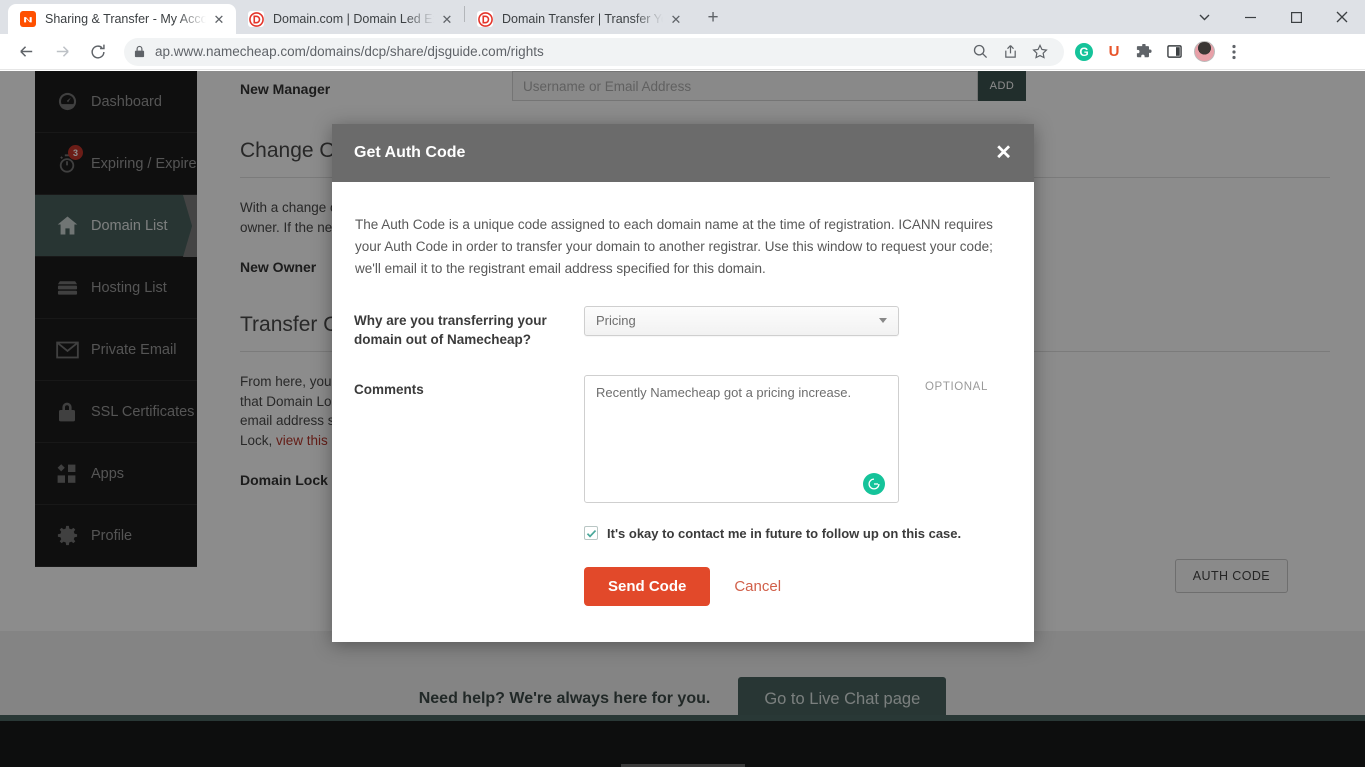 The width and height of the screenshot is (1365, 767). What do you see at coordinates (1296, 17) in the screenshot?
I see `window-maximize-button` at bounding box center [1296, 17].